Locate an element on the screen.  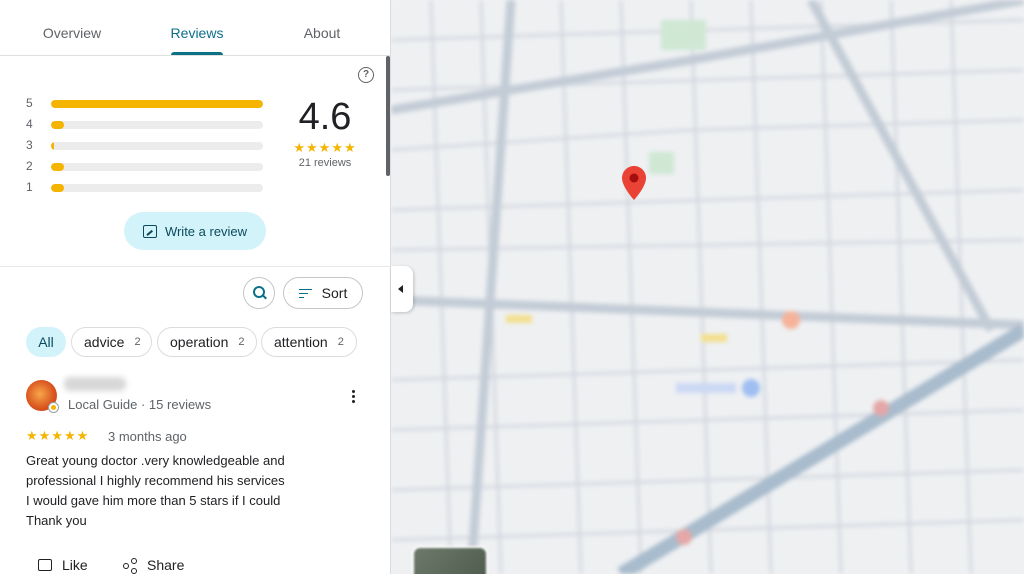
distribution-row: 4 is located at coordinates (146, 126).